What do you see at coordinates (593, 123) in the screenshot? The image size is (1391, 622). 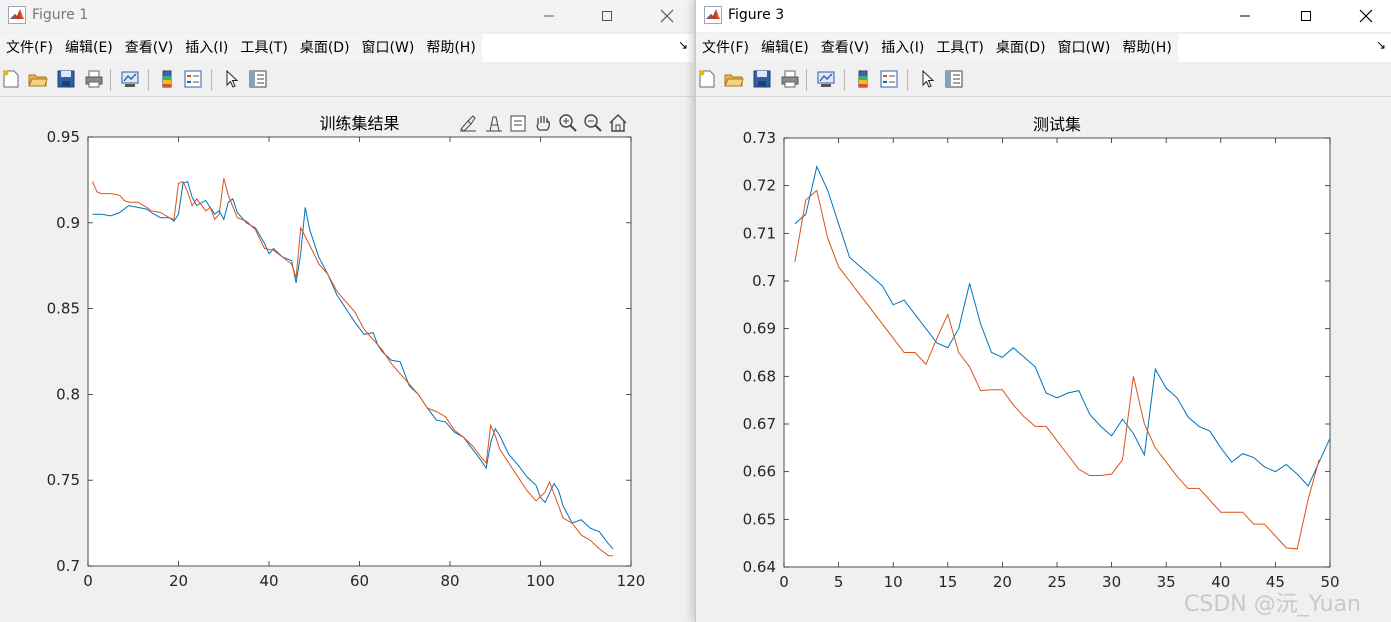 I see `zoom-out-icon` at bounding box center [593, 123].